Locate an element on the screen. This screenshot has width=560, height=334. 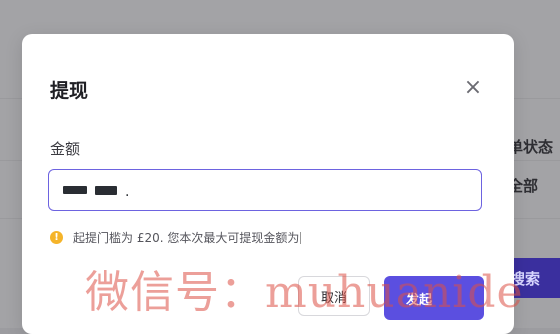
input-decimal-point: . is located at coordinates (127, 192).